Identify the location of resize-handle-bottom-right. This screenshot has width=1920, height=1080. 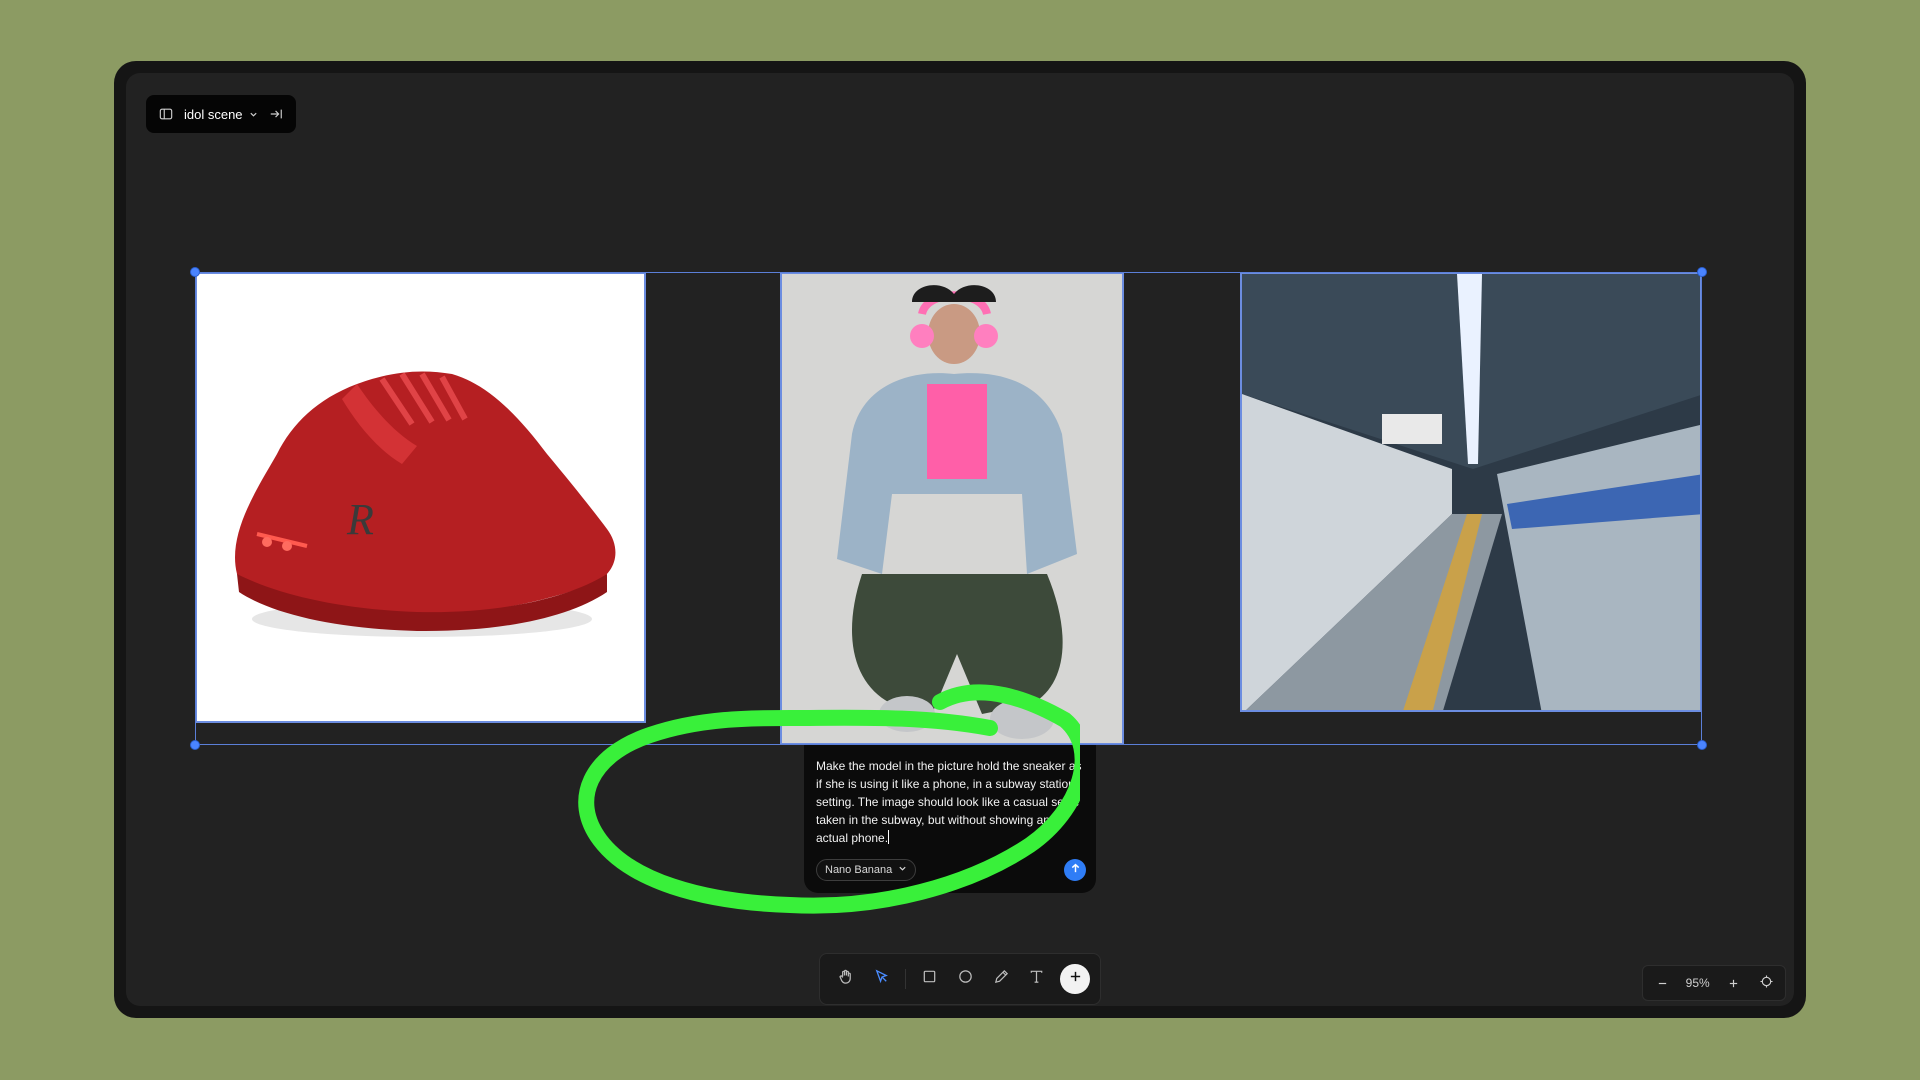
(1702, 745).